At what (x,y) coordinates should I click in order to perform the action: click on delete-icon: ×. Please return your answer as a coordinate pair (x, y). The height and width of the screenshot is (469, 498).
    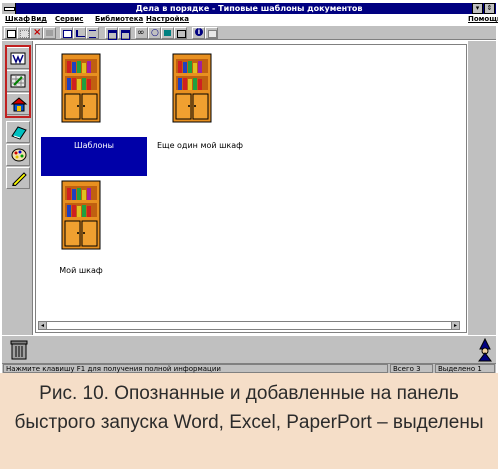
    Looking at the image, I should click on (37, 32).